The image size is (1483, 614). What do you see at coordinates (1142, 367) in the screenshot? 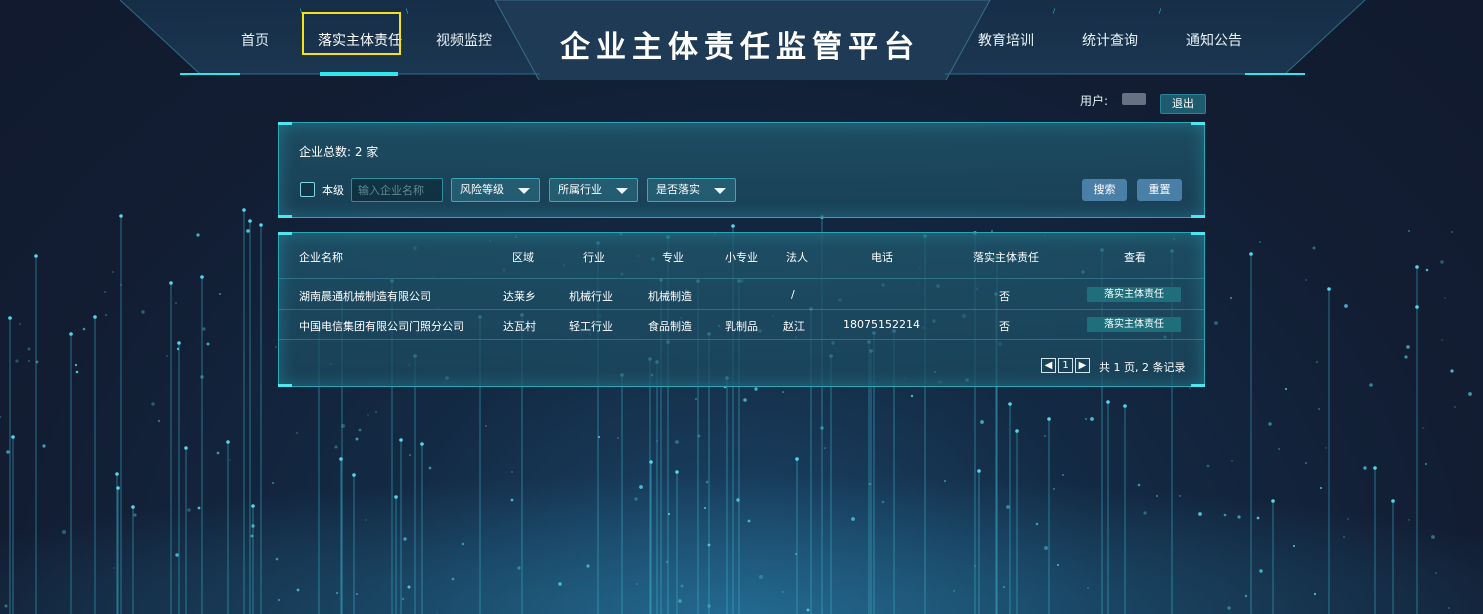
I see `pagination-summary: 共 1 页, 2 条记录` at bounding box center [1142, 367].